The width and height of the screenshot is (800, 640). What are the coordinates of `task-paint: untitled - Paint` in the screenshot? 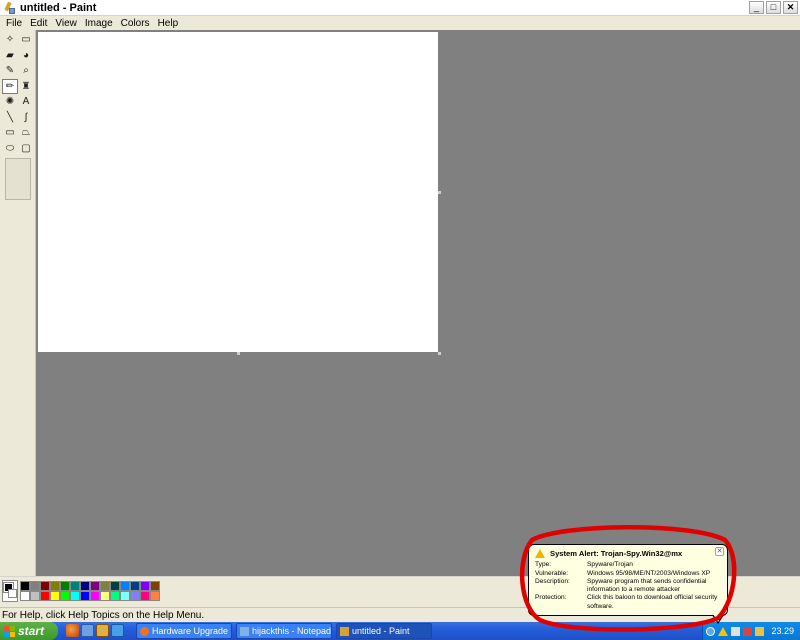 It's located at (384, 631).